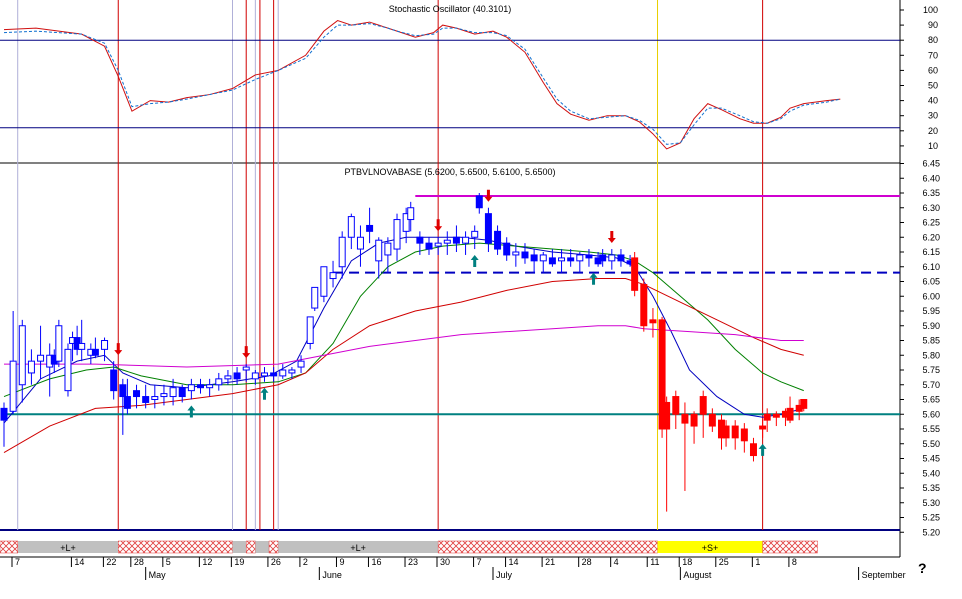 The width and height of the screenshot is (962, 599). What do you see at coordinates (931, 370) in the screenshot?
I see `price-tick-label: 5.75` at bounding box center [931, 370].